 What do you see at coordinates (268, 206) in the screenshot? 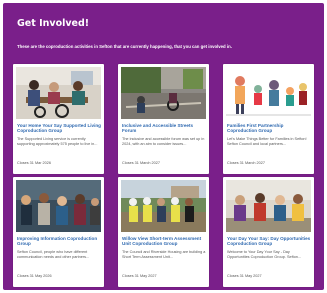
I see `card-image-outdoor-group` at bounding box center [268, 206].